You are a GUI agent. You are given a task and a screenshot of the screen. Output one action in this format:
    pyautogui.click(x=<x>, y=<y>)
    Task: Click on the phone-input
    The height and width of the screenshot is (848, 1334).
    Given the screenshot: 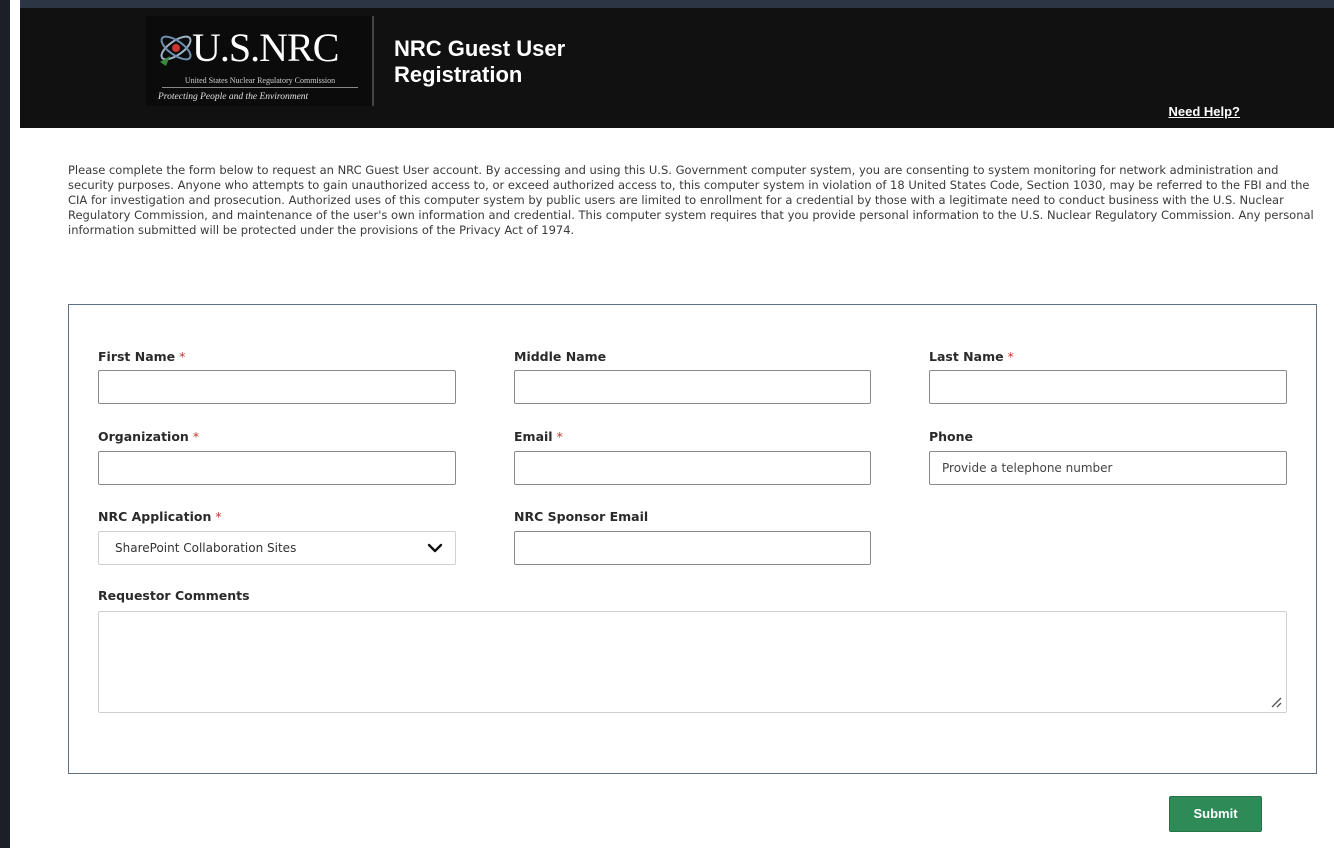 What is the action you would take?
    pyautogui.click(x=1108, y=468)
    